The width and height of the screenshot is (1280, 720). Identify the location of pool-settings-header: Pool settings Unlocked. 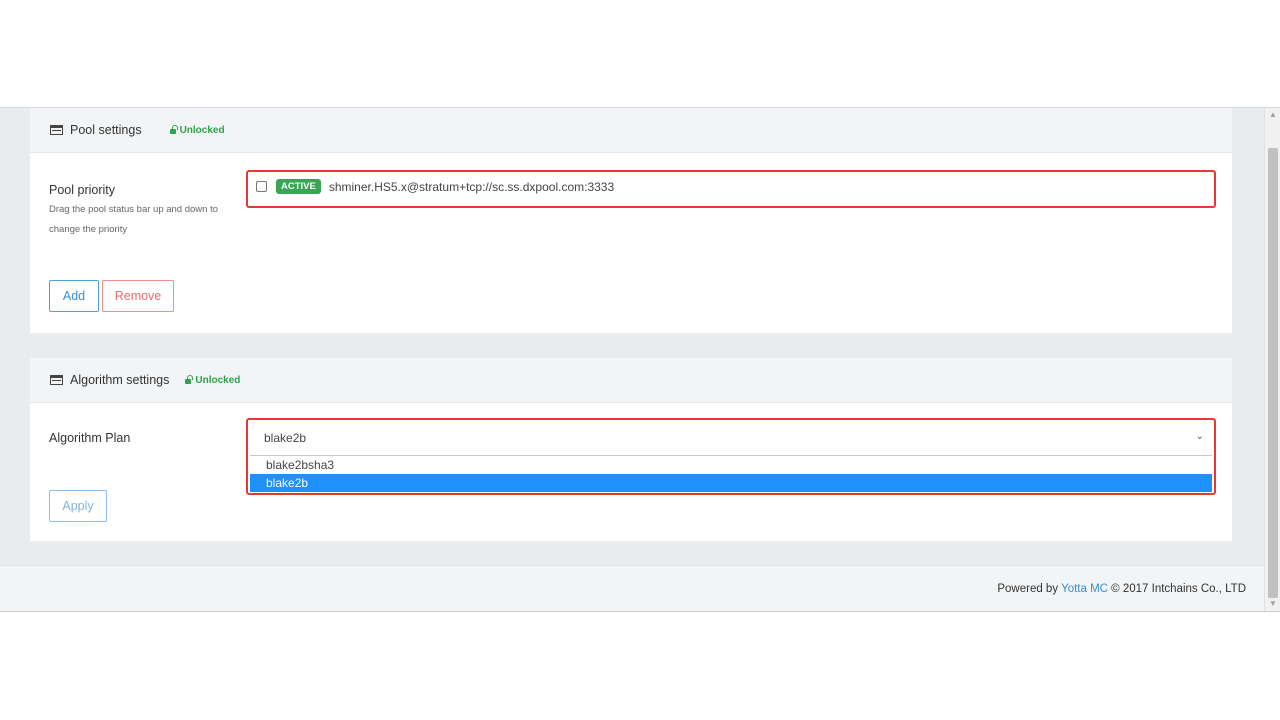
(631, 130).